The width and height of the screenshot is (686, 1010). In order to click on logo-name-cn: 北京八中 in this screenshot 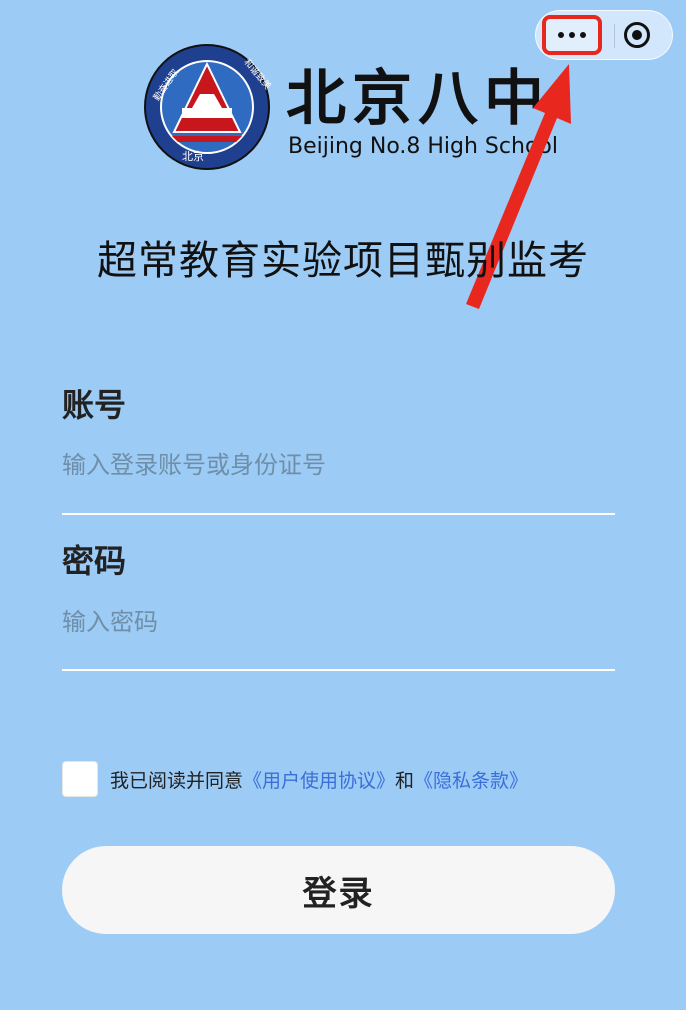, I will do `click(418, 99)`.